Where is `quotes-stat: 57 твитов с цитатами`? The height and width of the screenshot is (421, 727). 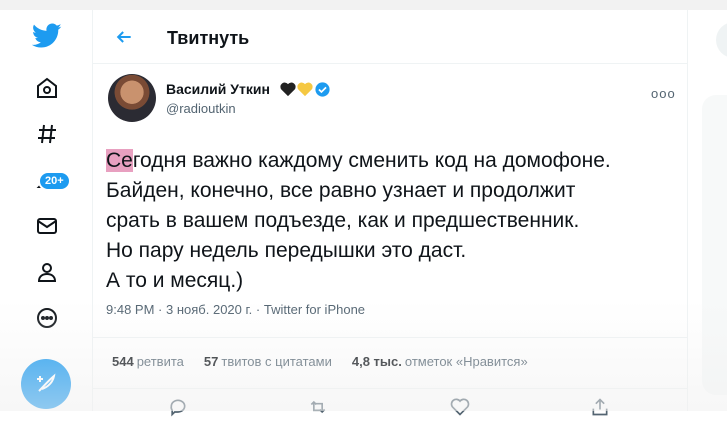 quotes-stat: 57 твитов с цитатами is located at coordinates (268, 361).